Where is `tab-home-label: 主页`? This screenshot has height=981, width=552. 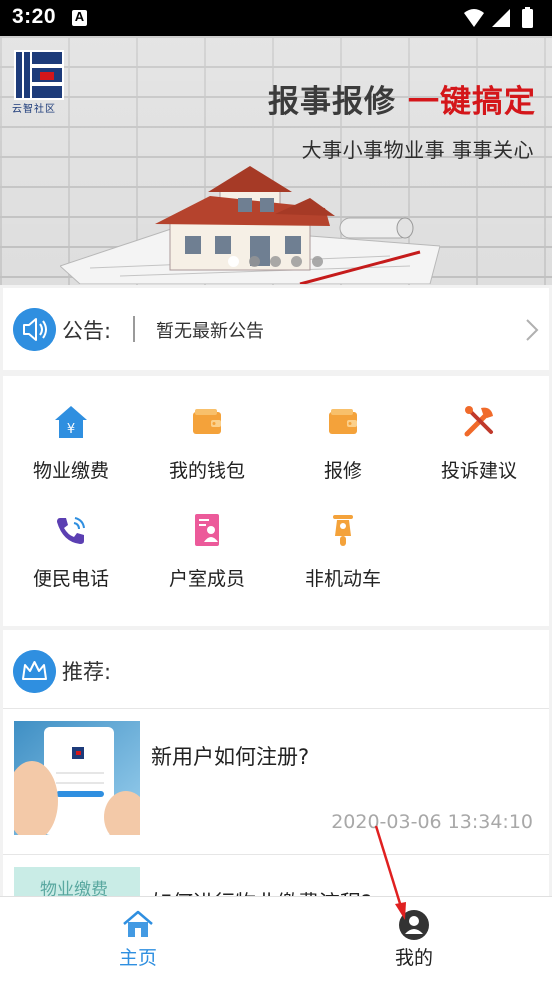 tab-home-label: 主页 is located at coordinates (137, 958).